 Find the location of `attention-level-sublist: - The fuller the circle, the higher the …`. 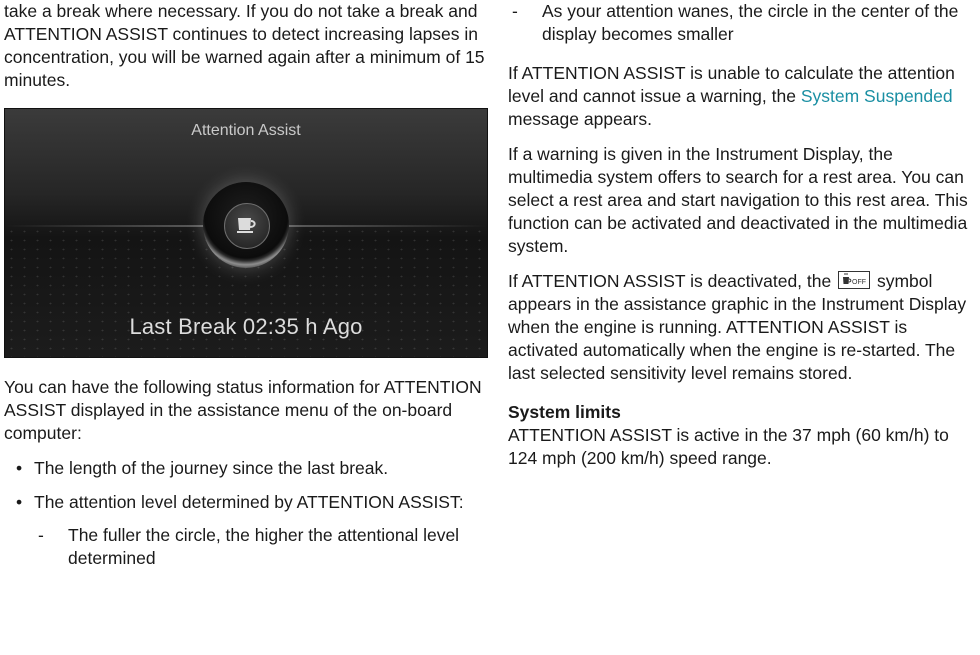

attention-level-sublist: - The fuller the circle, the higher the … is located at coordinates (262, 547).